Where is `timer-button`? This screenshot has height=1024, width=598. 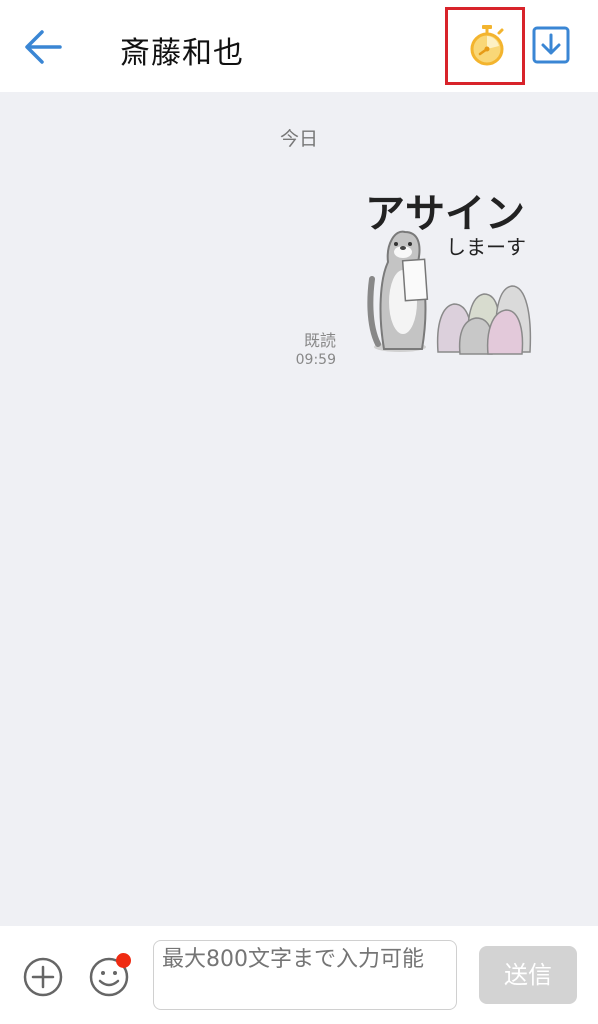 timer-button is located at coordinates (485, 46).